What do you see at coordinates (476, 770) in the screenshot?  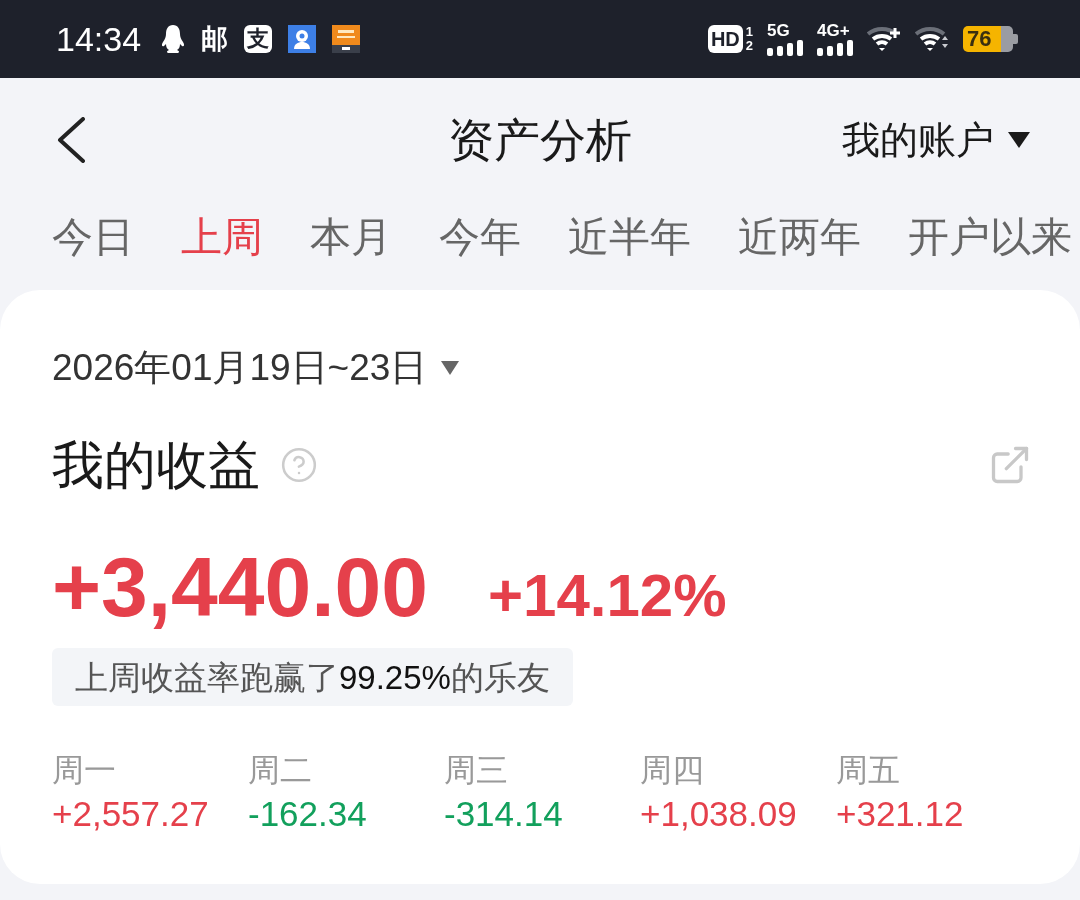 I see `weekday-label: 周三` at bounding box center [476, 770].